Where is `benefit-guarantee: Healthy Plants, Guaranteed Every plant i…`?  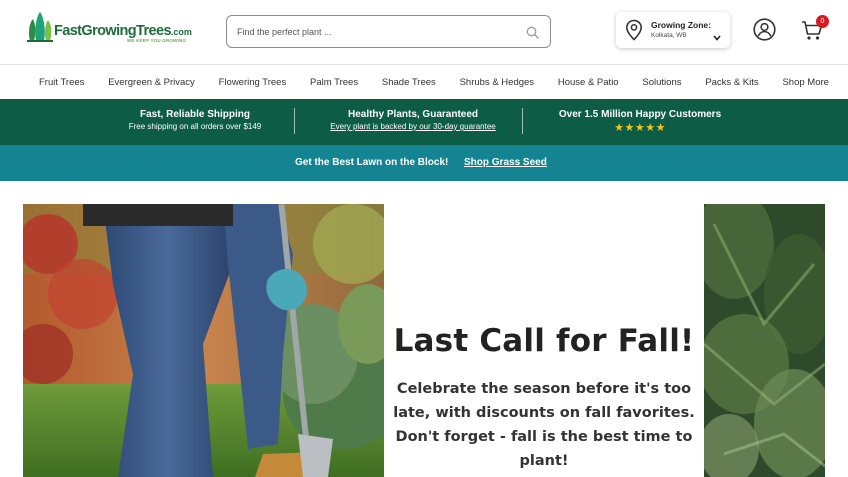
benefit-guarantee: Healthy Plants, Guaranteed Every plant i… is located at coordinates (413, 122).